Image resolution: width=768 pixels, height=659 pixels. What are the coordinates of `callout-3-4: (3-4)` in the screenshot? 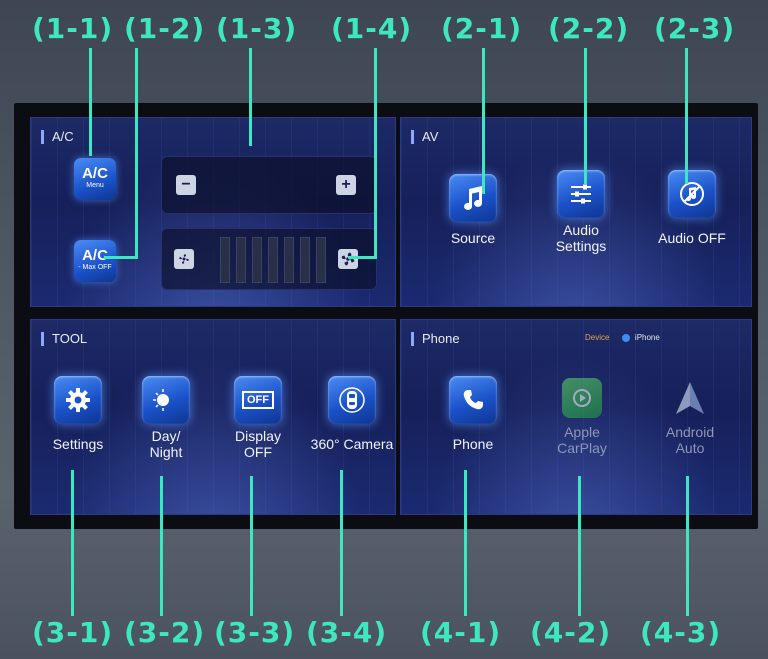 It's located at (347, 632).